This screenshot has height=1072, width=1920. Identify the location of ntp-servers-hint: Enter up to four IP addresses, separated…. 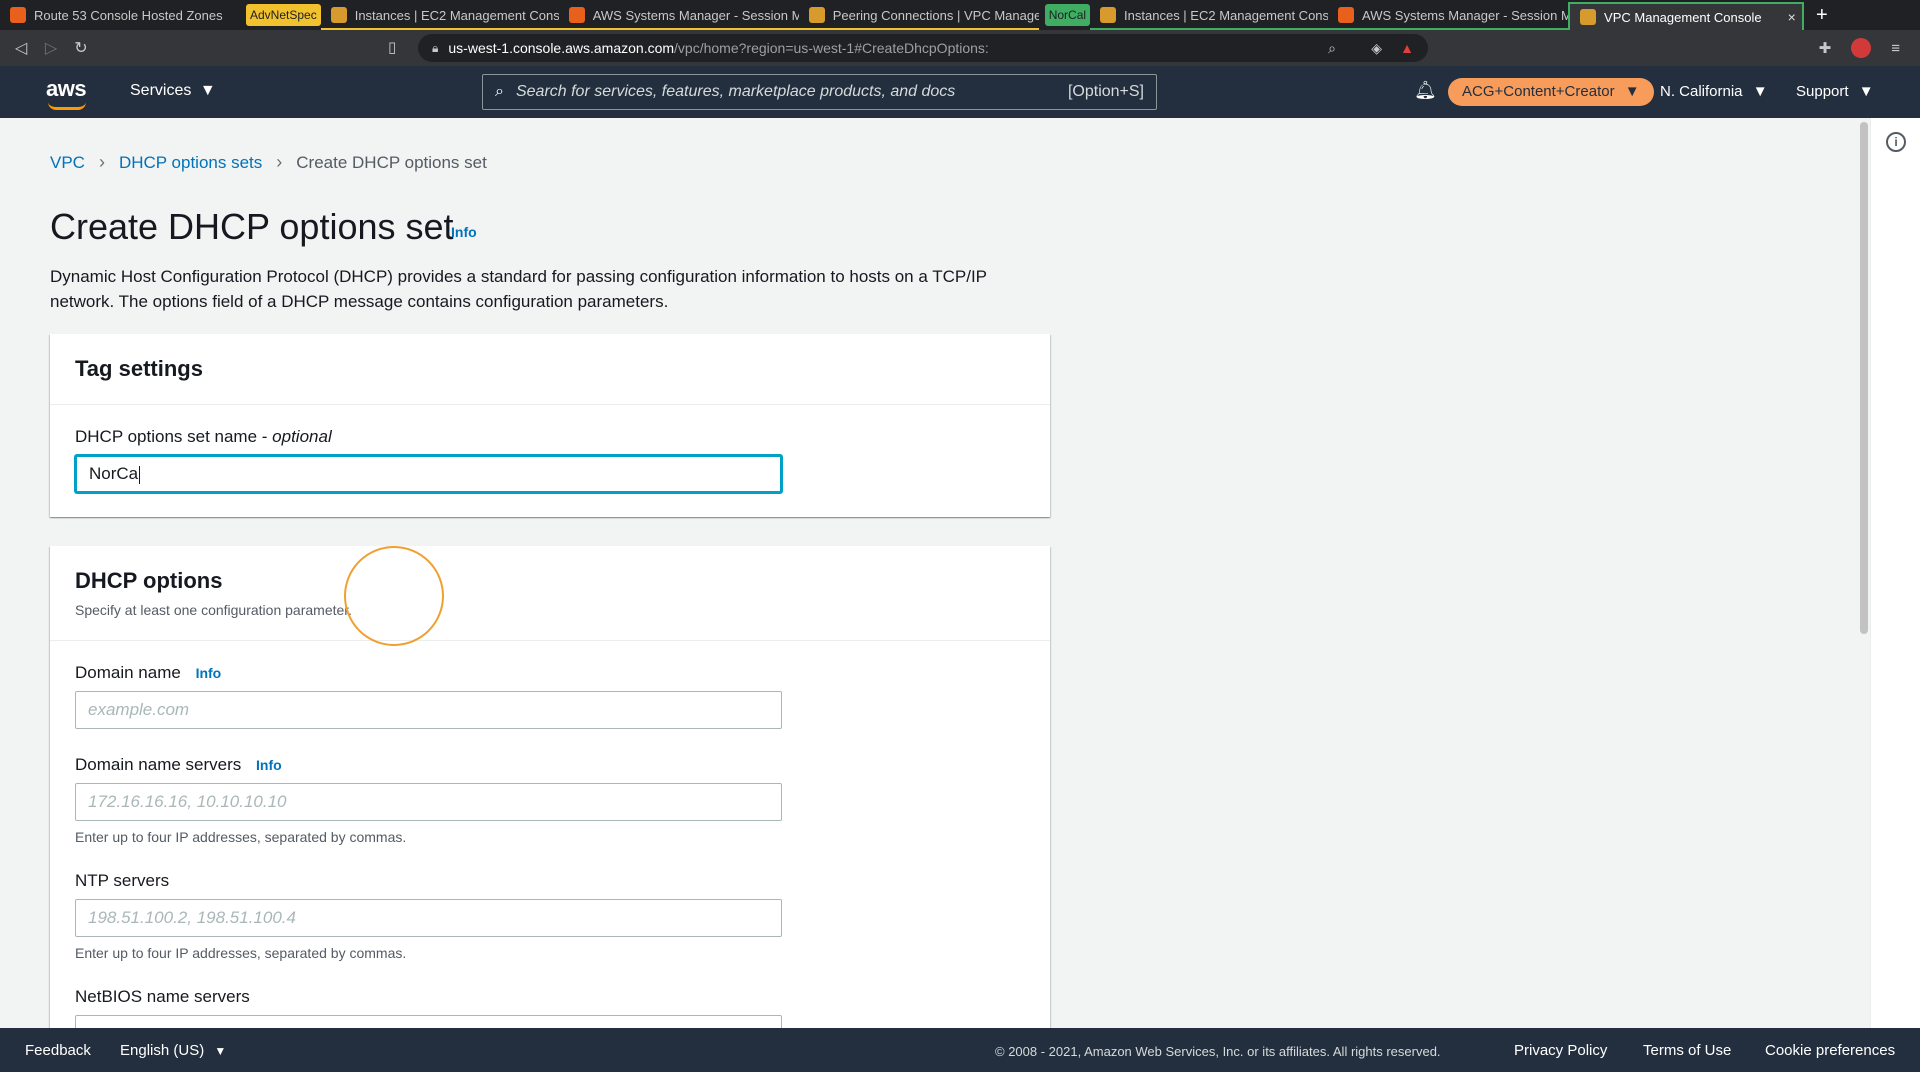
(241, 953).